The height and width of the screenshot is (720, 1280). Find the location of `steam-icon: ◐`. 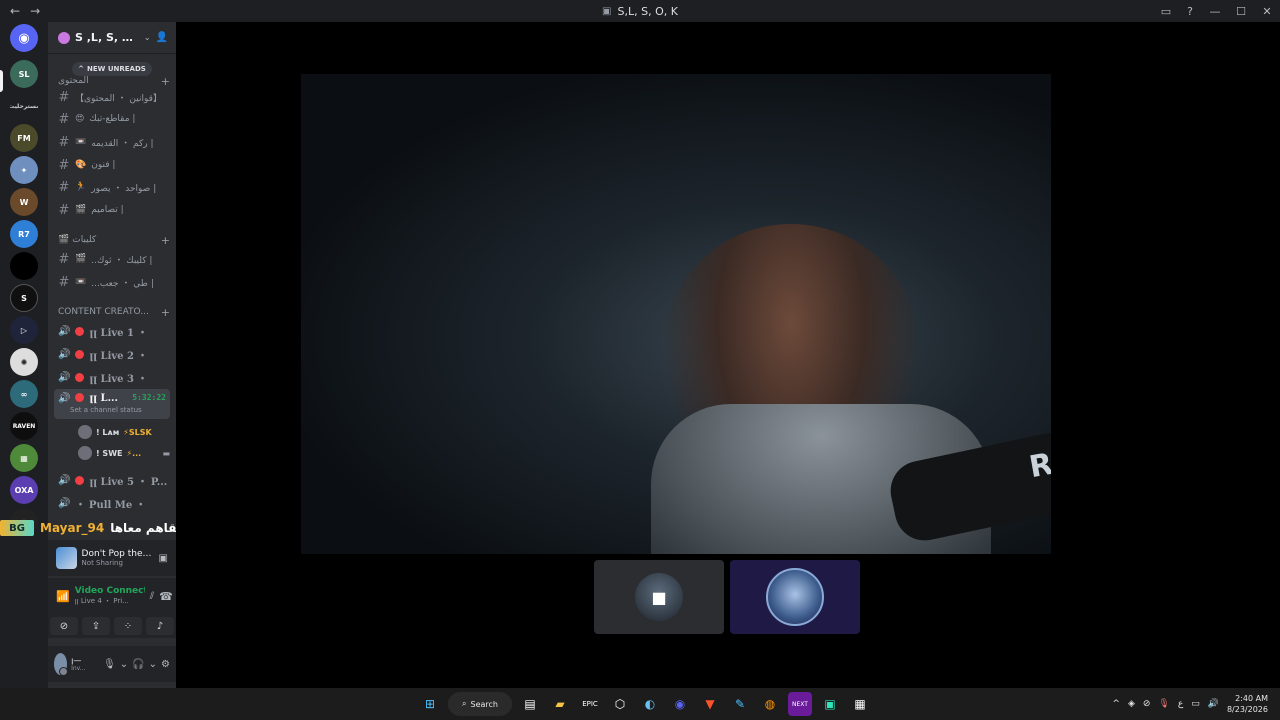

steam-icon: ◐ is located at coordinates (650, 704).